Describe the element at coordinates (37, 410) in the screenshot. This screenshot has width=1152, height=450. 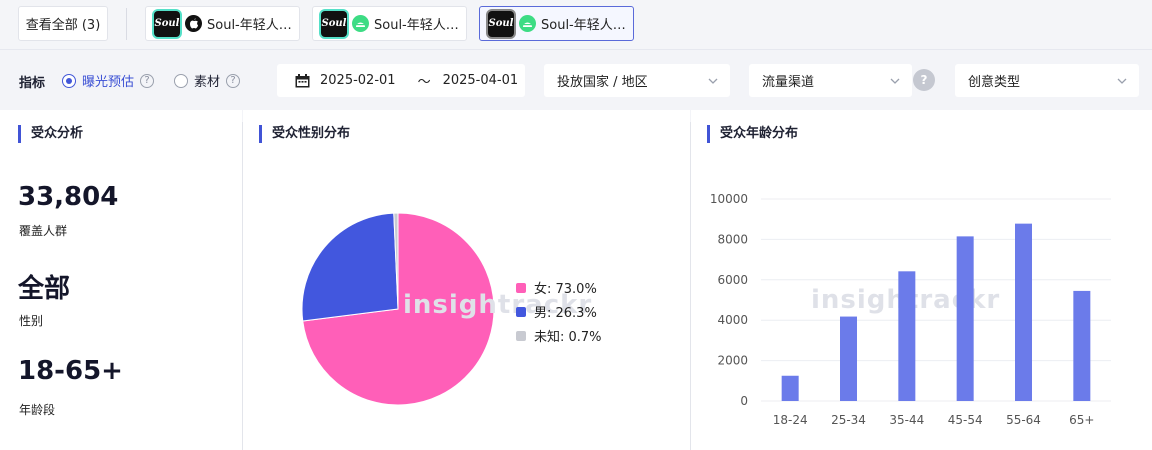
I see `age-range-label: 年龄段` at that location.